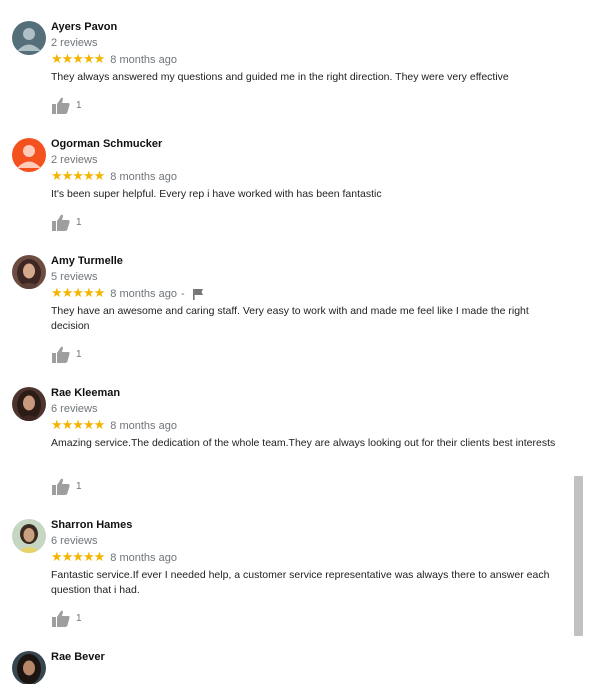  Describe the element at coordinates (87, 261) in the screenshot. I see `reviewer-name: Amy Turmelle` at that location.